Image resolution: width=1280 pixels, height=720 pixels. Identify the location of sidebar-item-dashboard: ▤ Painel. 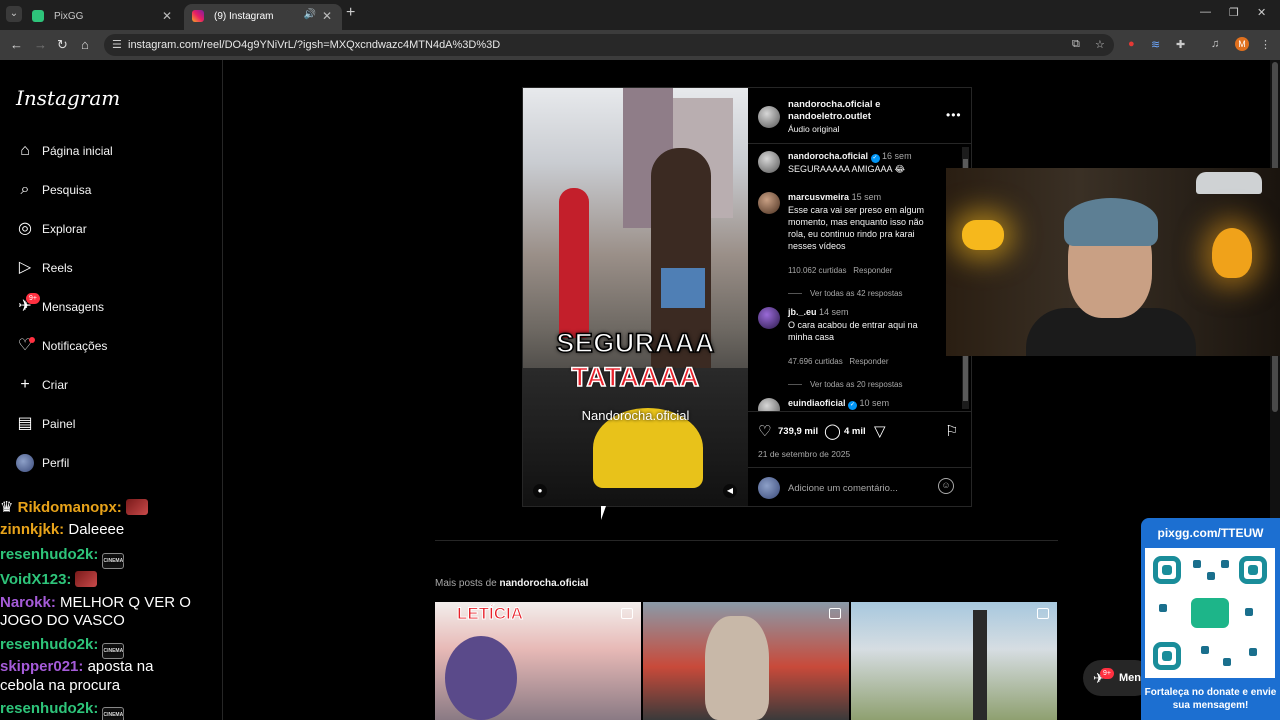
(116, 427).